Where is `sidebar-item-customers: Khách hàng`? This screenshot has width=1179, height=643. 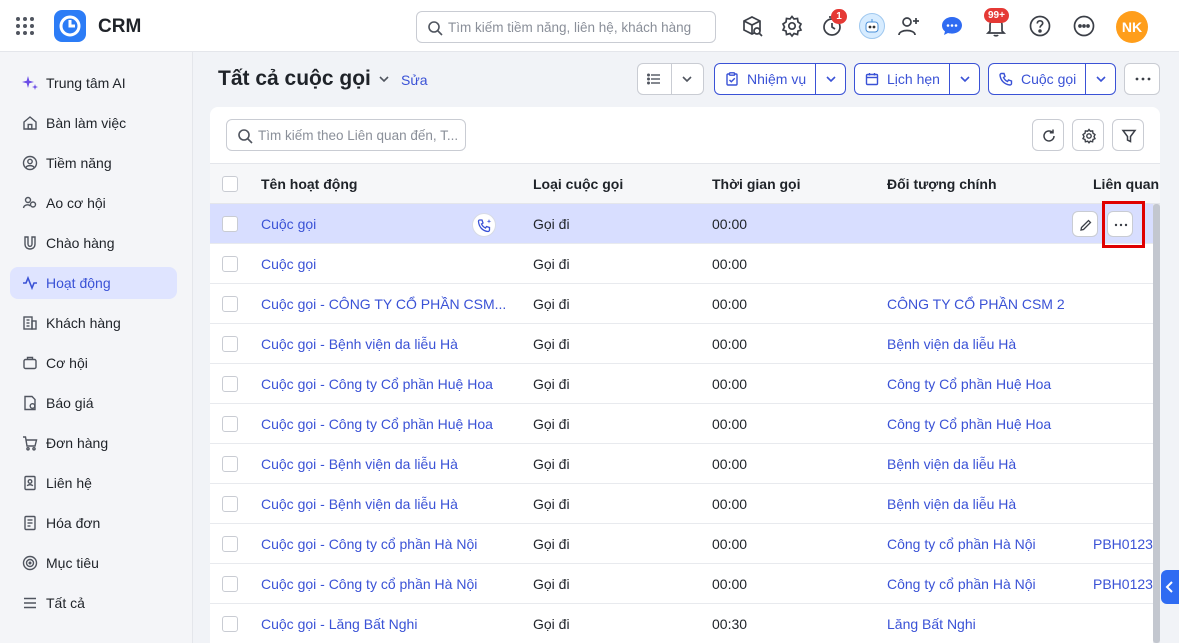
sidebar-item-customers: Khách hàng is located at coordinates (93, 323).